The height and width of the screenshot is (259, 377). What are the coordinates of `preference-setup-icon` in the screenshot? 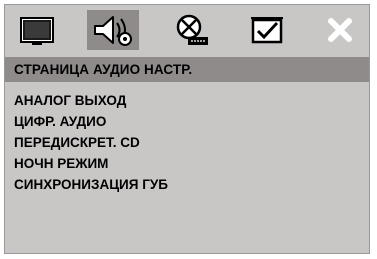 It's located at (267, 30).